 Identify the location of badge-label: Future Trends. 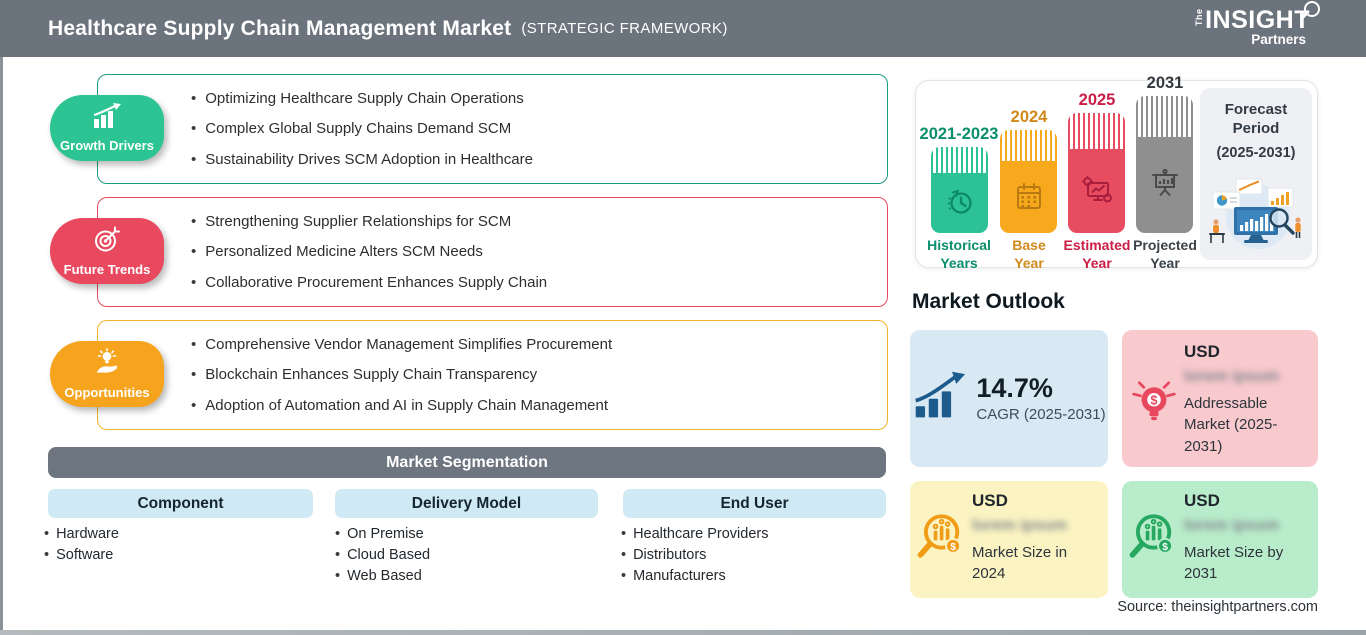
(107, 270).